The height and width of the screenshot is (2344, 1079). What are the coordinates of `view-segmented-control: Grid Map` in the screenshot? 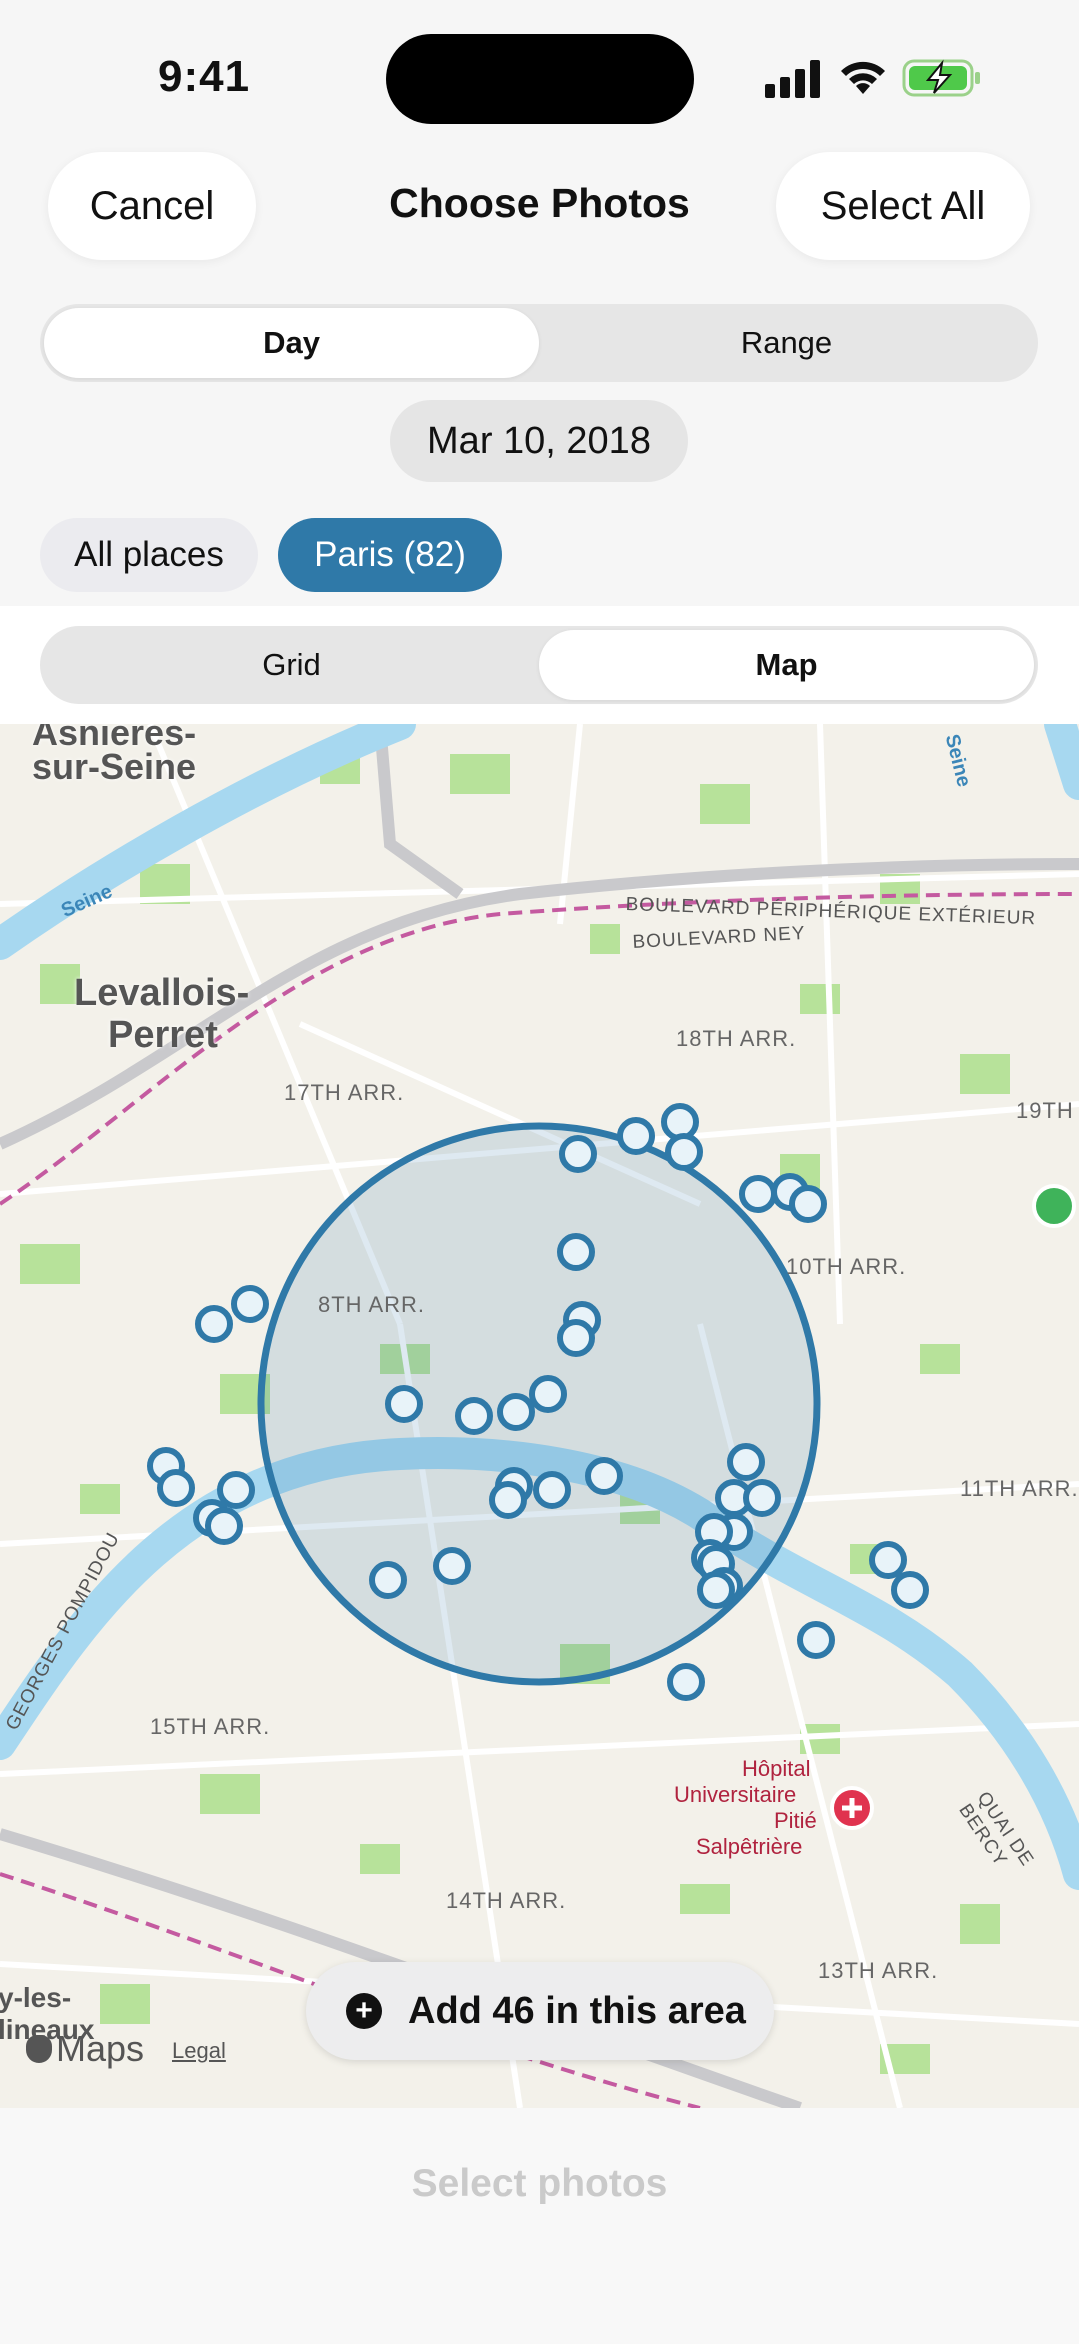 It's located at (539, 665).